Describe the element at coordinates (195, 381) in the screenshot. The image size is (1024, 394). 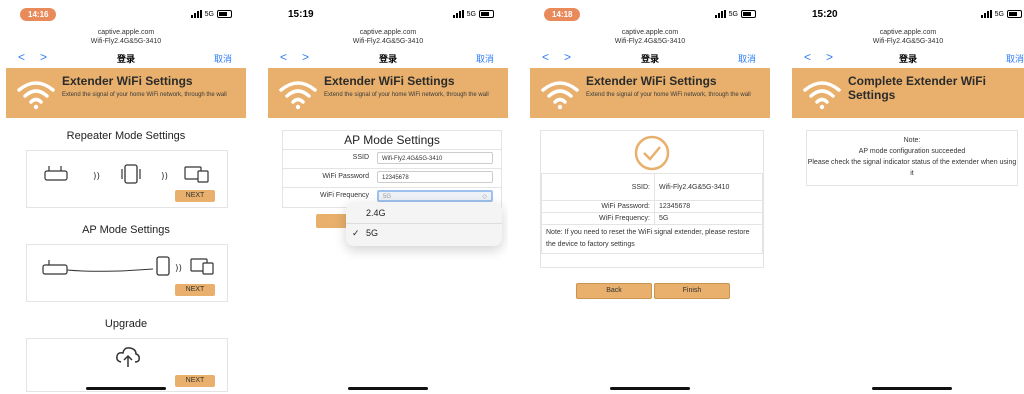
I see `upgrade-next-button: NEXT` at that location.